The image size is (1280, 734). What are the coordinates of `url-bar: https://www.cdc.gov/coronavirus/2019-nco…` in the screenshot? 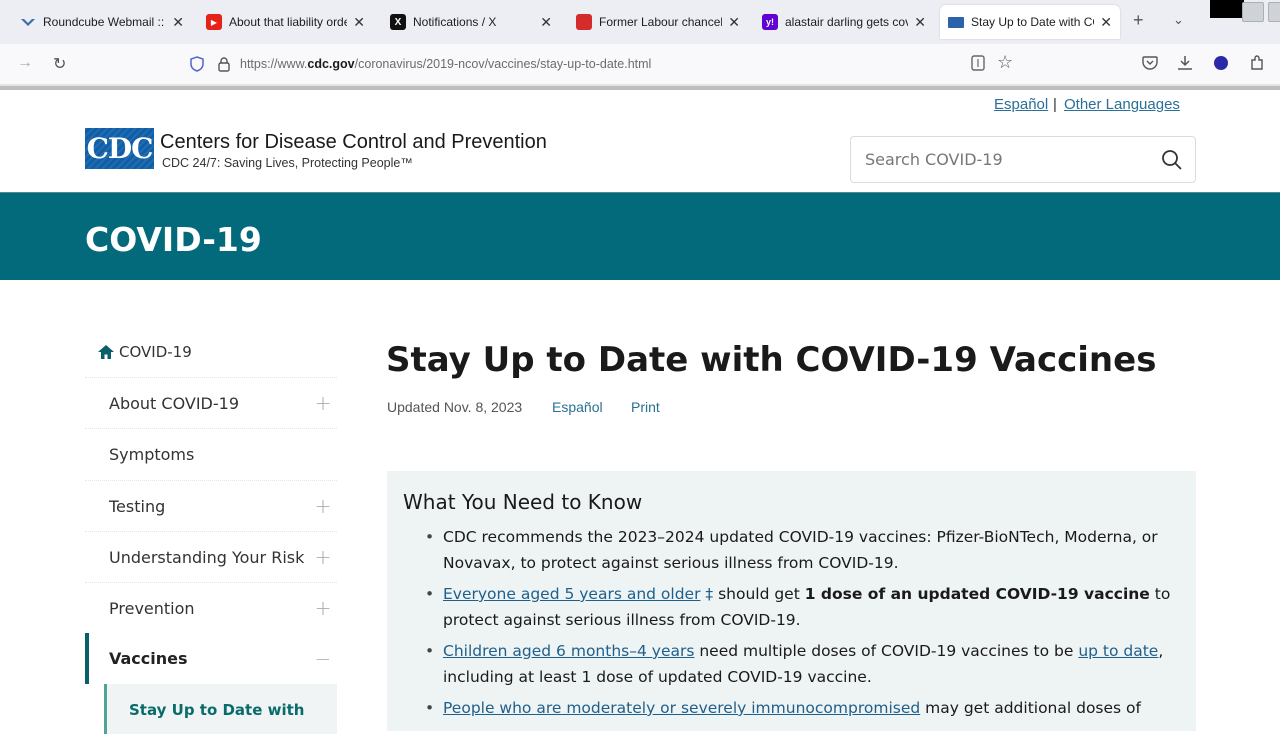 It's located at (605, 64).